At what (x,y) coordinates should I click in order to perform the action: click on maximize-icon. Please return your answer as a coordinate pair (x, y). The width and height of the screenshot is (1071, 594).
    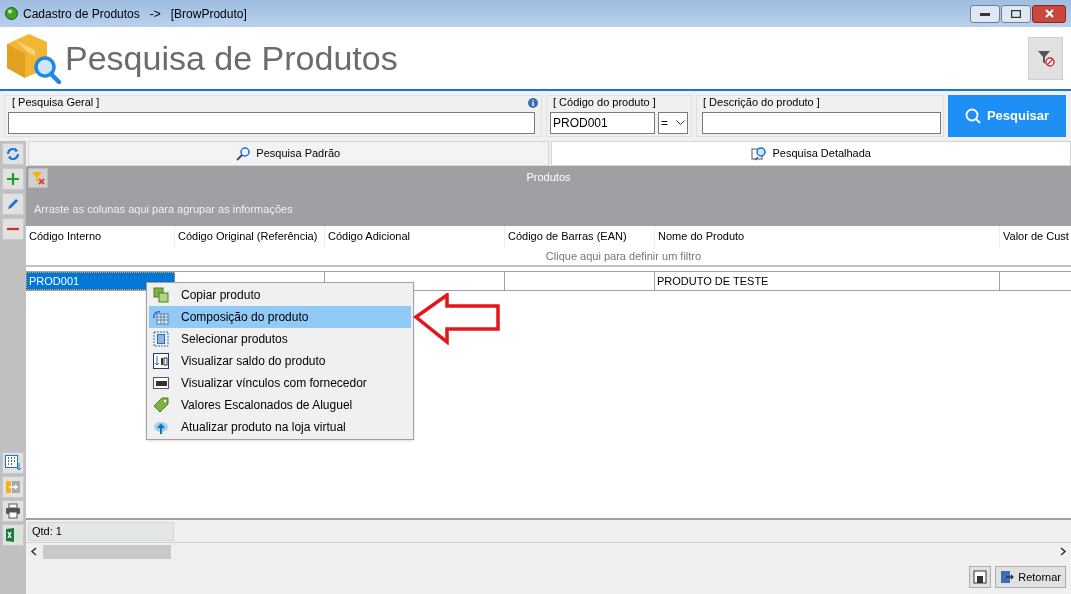
    Looking at the image, I should click on (1016, 13).